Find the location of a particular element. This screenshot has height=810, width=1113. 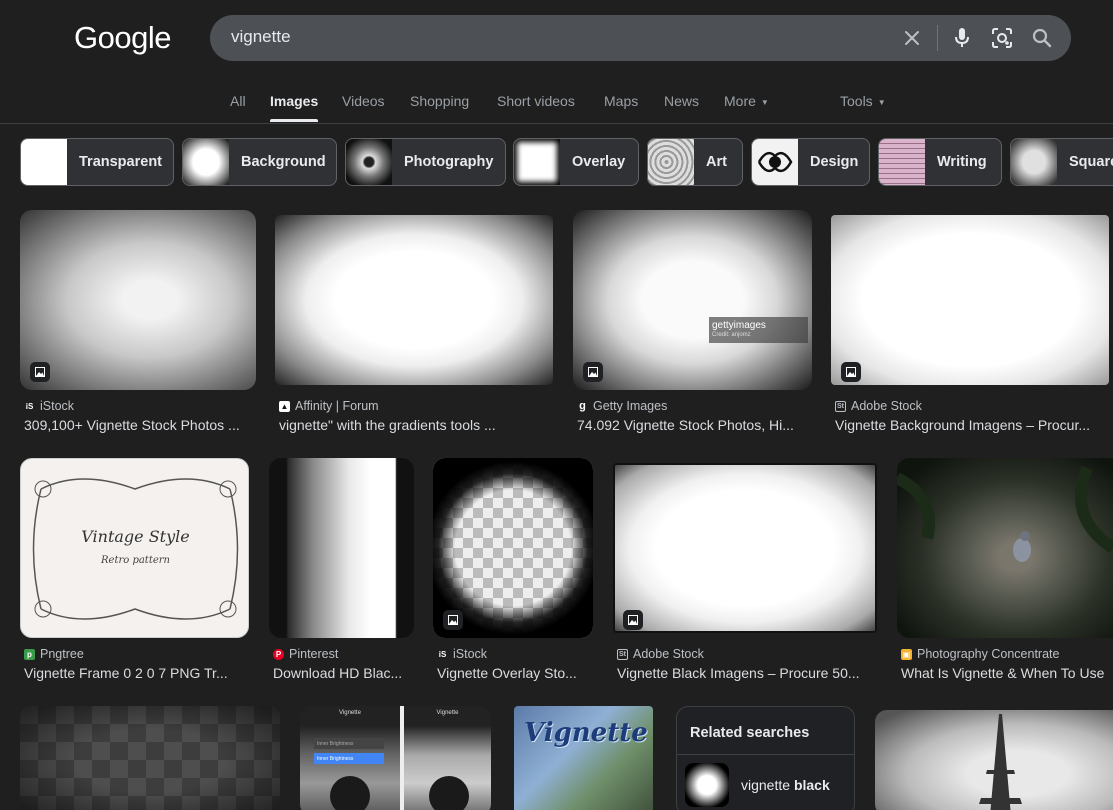

chip-background: Background is located at coordinates (259, 162).